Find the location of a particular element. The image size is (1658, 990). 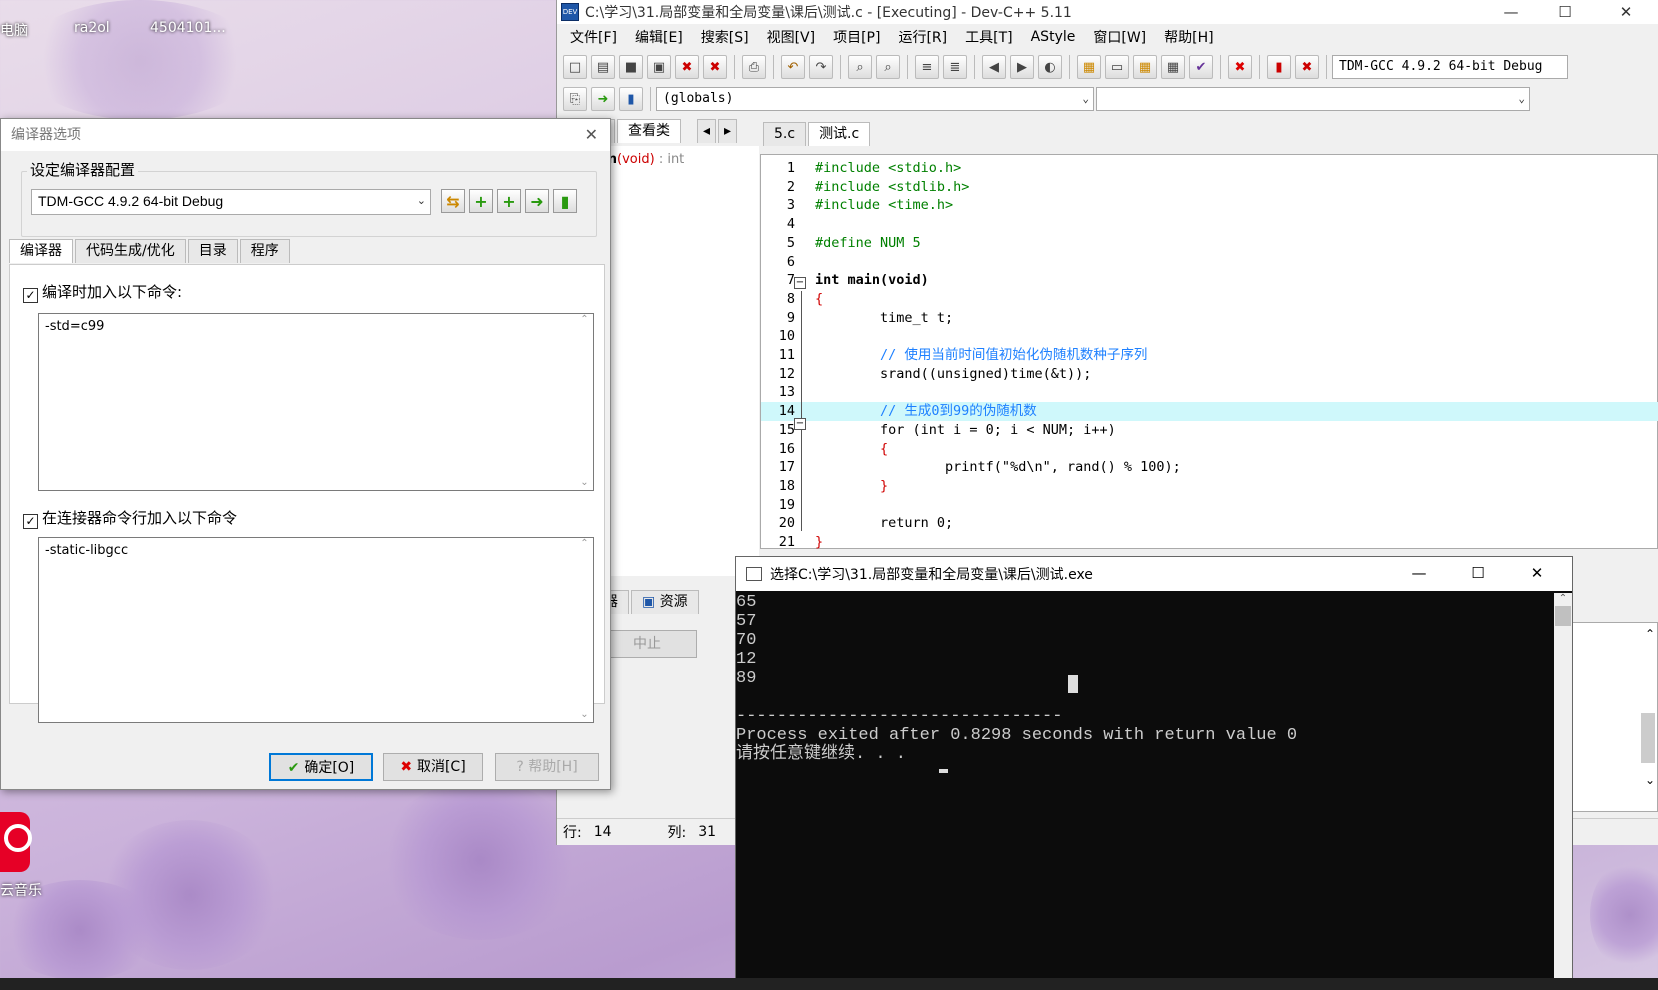

console-scrollbar: ⌃ is located at coordinates (1563, 791).